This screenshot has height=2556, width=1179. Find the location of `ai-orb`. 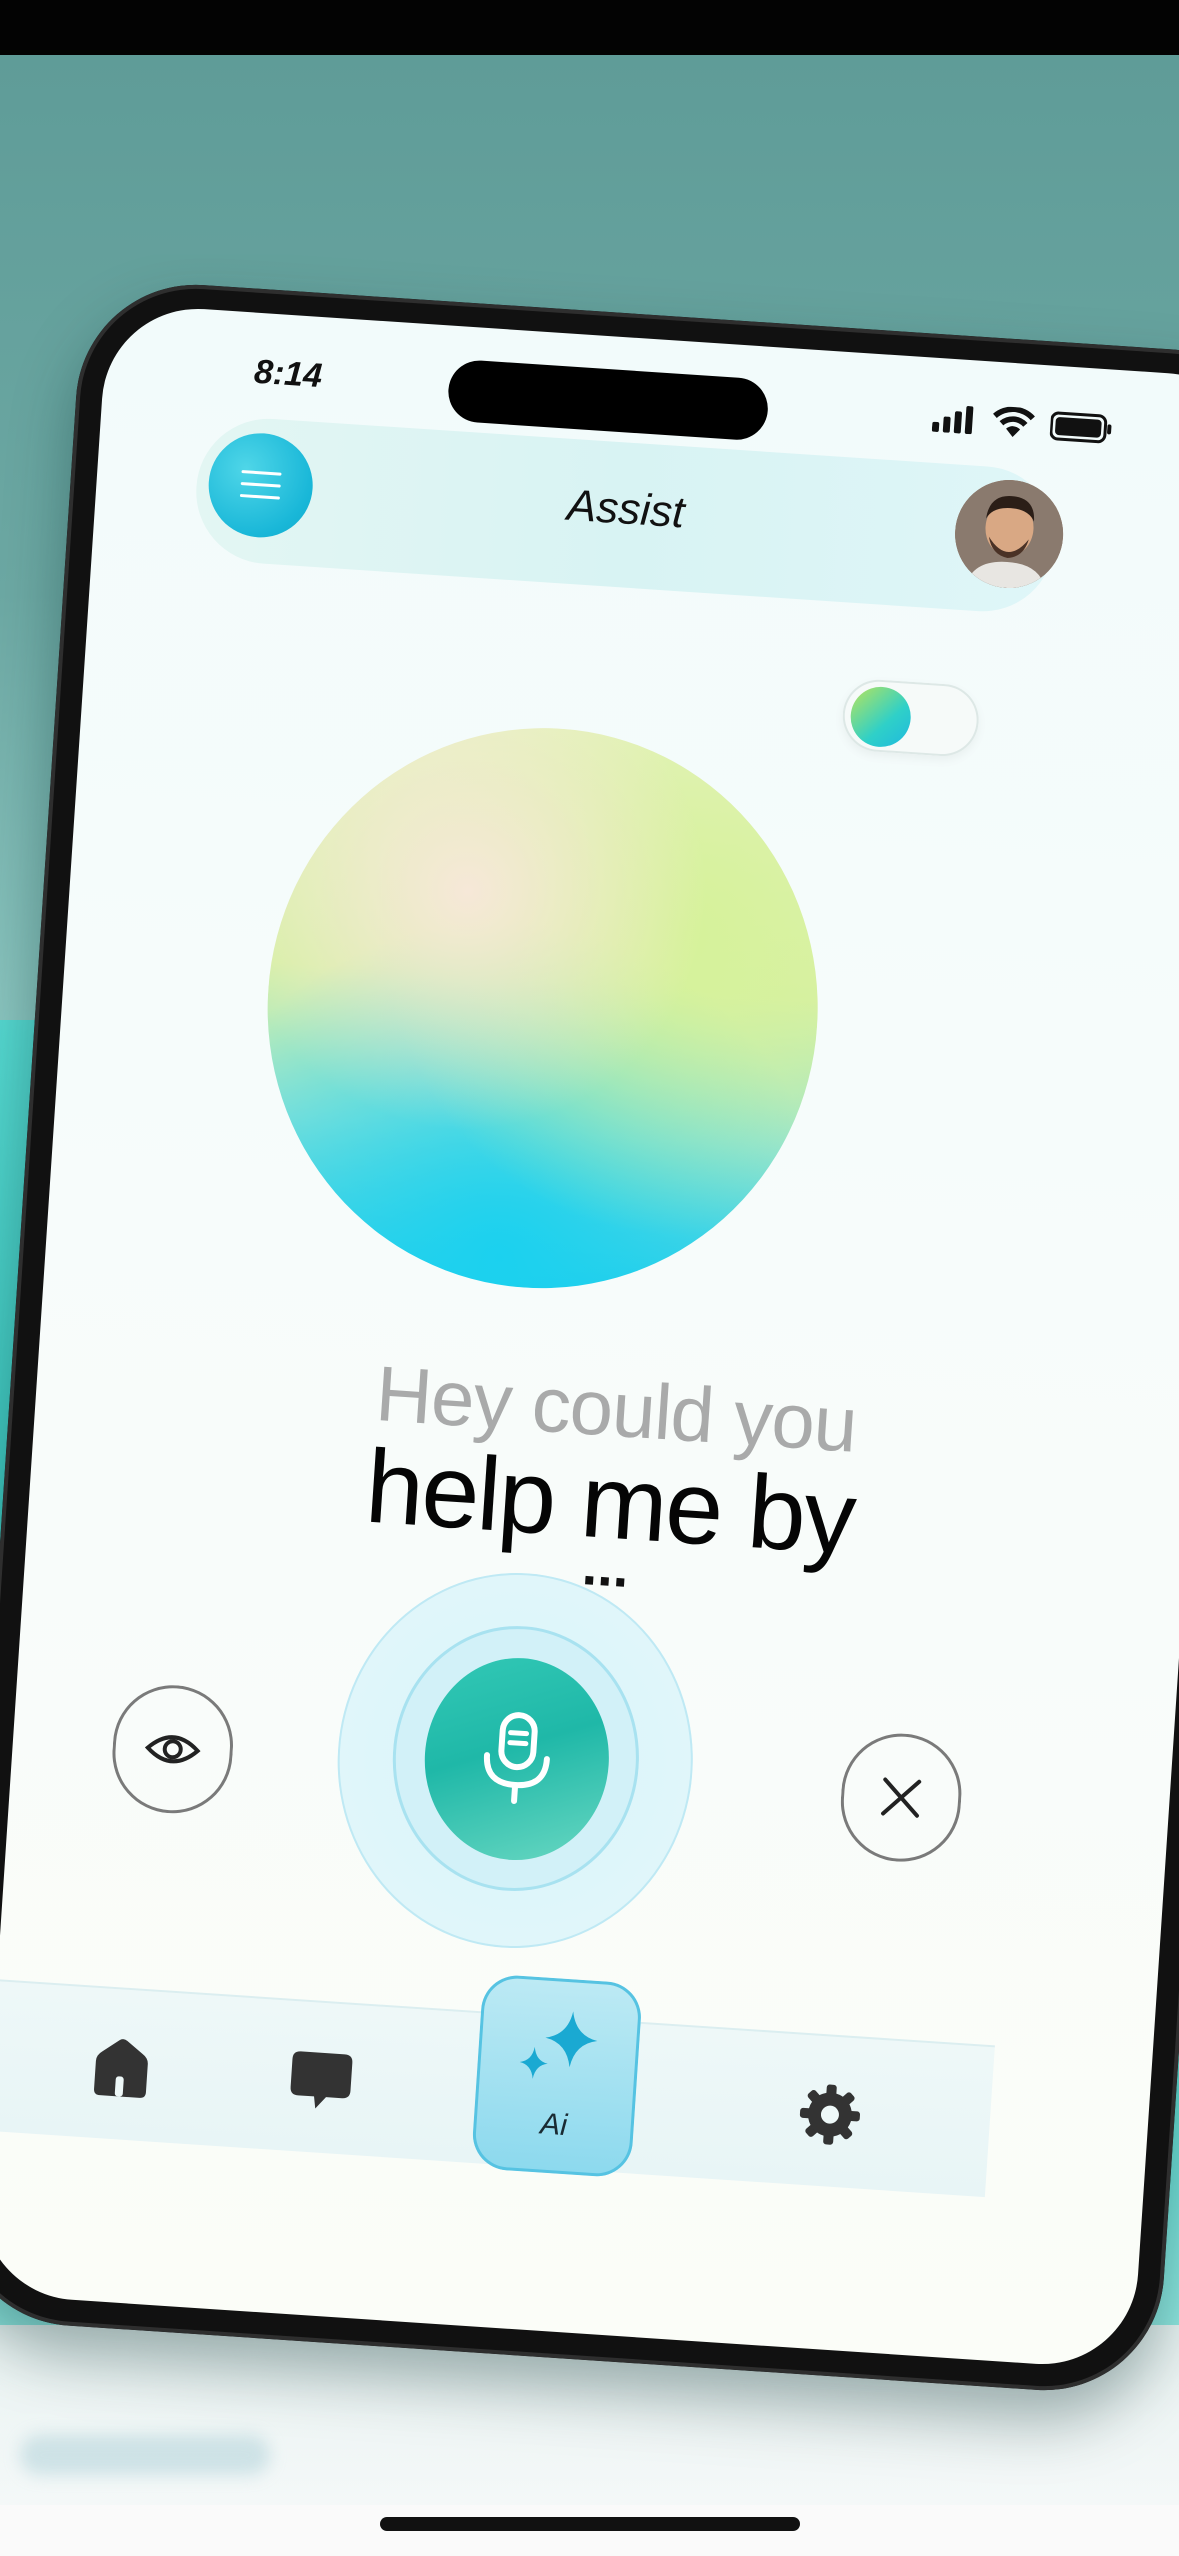

ai-orb is located at coordinates (542, 1008).